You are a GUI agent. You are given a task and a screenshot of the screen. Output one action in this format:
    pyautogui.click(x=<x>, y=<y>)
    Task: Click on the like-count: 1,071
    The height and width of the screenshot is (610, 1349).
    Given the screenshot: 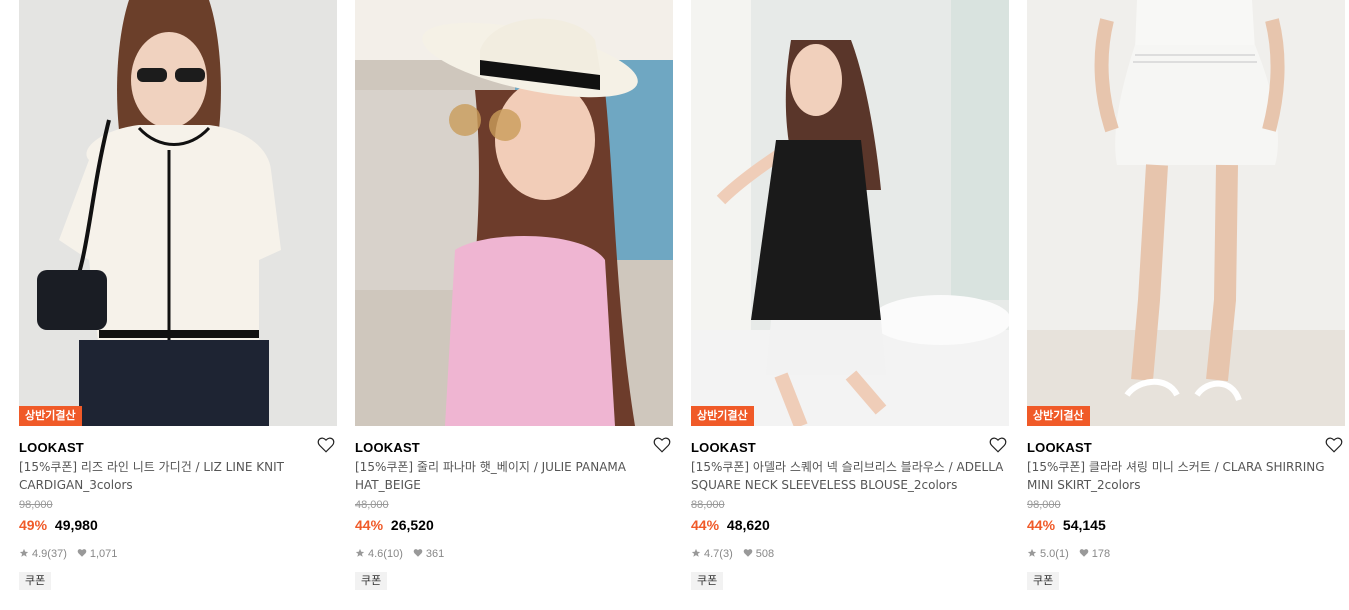 What is the action you would take?
    pyautogui.click(x=103, y=554)
    